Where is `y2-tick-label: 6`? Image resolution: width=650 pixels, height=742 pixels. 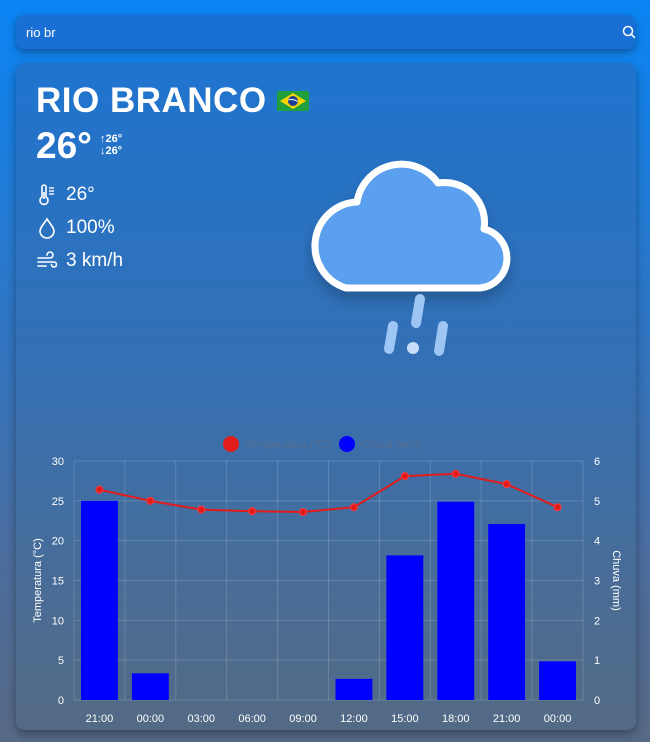
y2-tick-label: 6 is located at coordinates (597, 462).